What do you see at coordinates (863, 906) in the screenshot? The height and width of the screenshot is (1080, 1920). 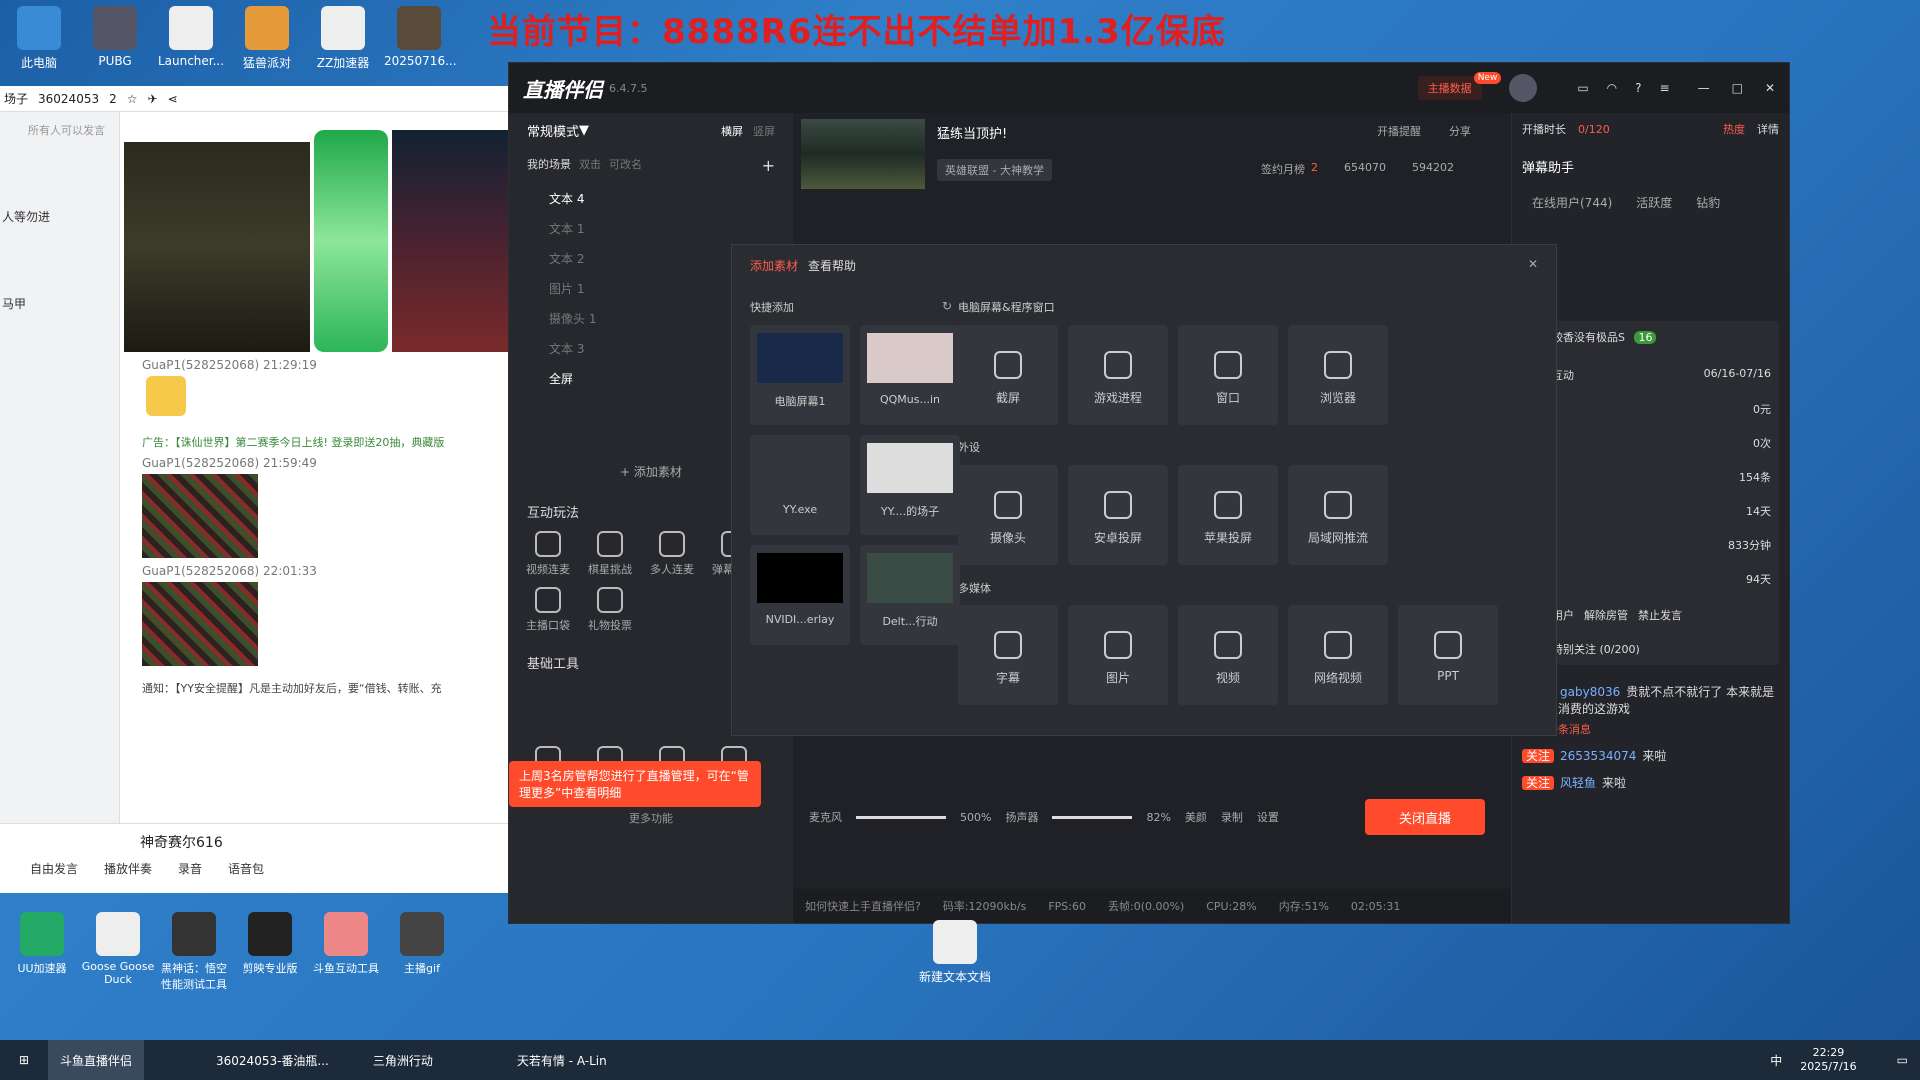 I see `quickstart-help: 如何快速上手直播伴侣?` at bounding box center [863, 906].